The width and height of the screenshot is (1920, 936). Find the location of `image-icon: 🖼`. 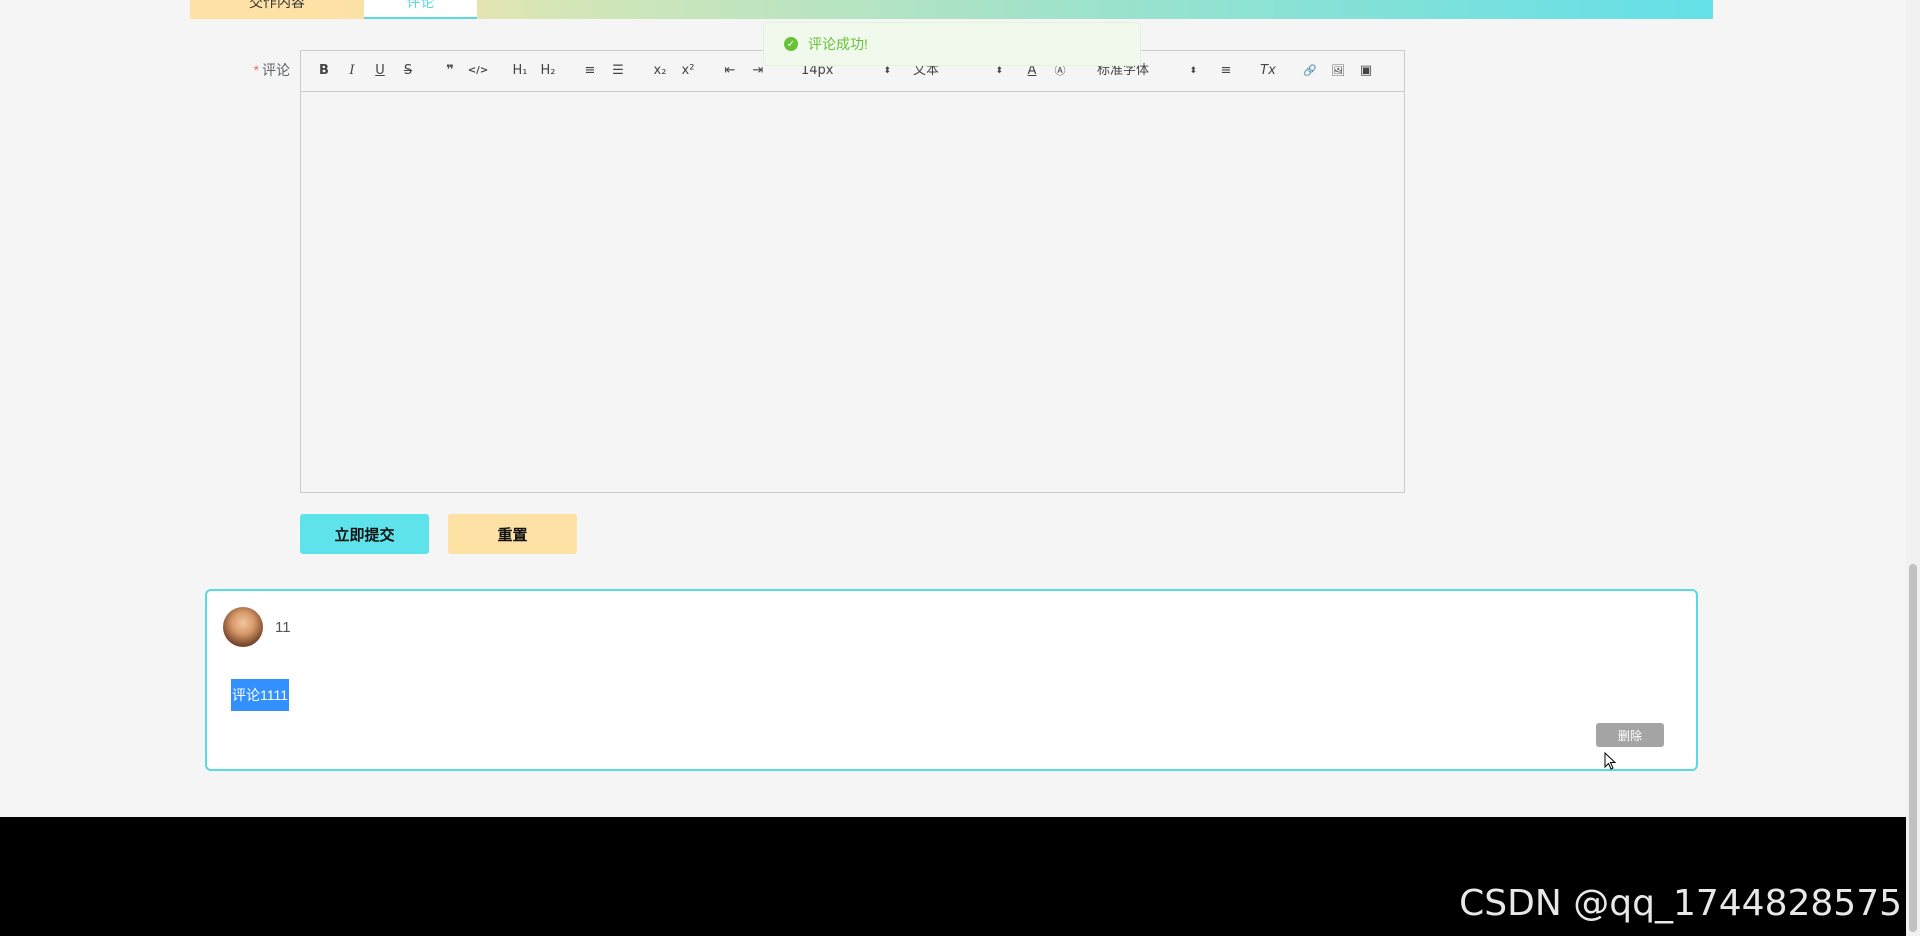

image-icon: 🖼 is located at coordinates (1338, 71).